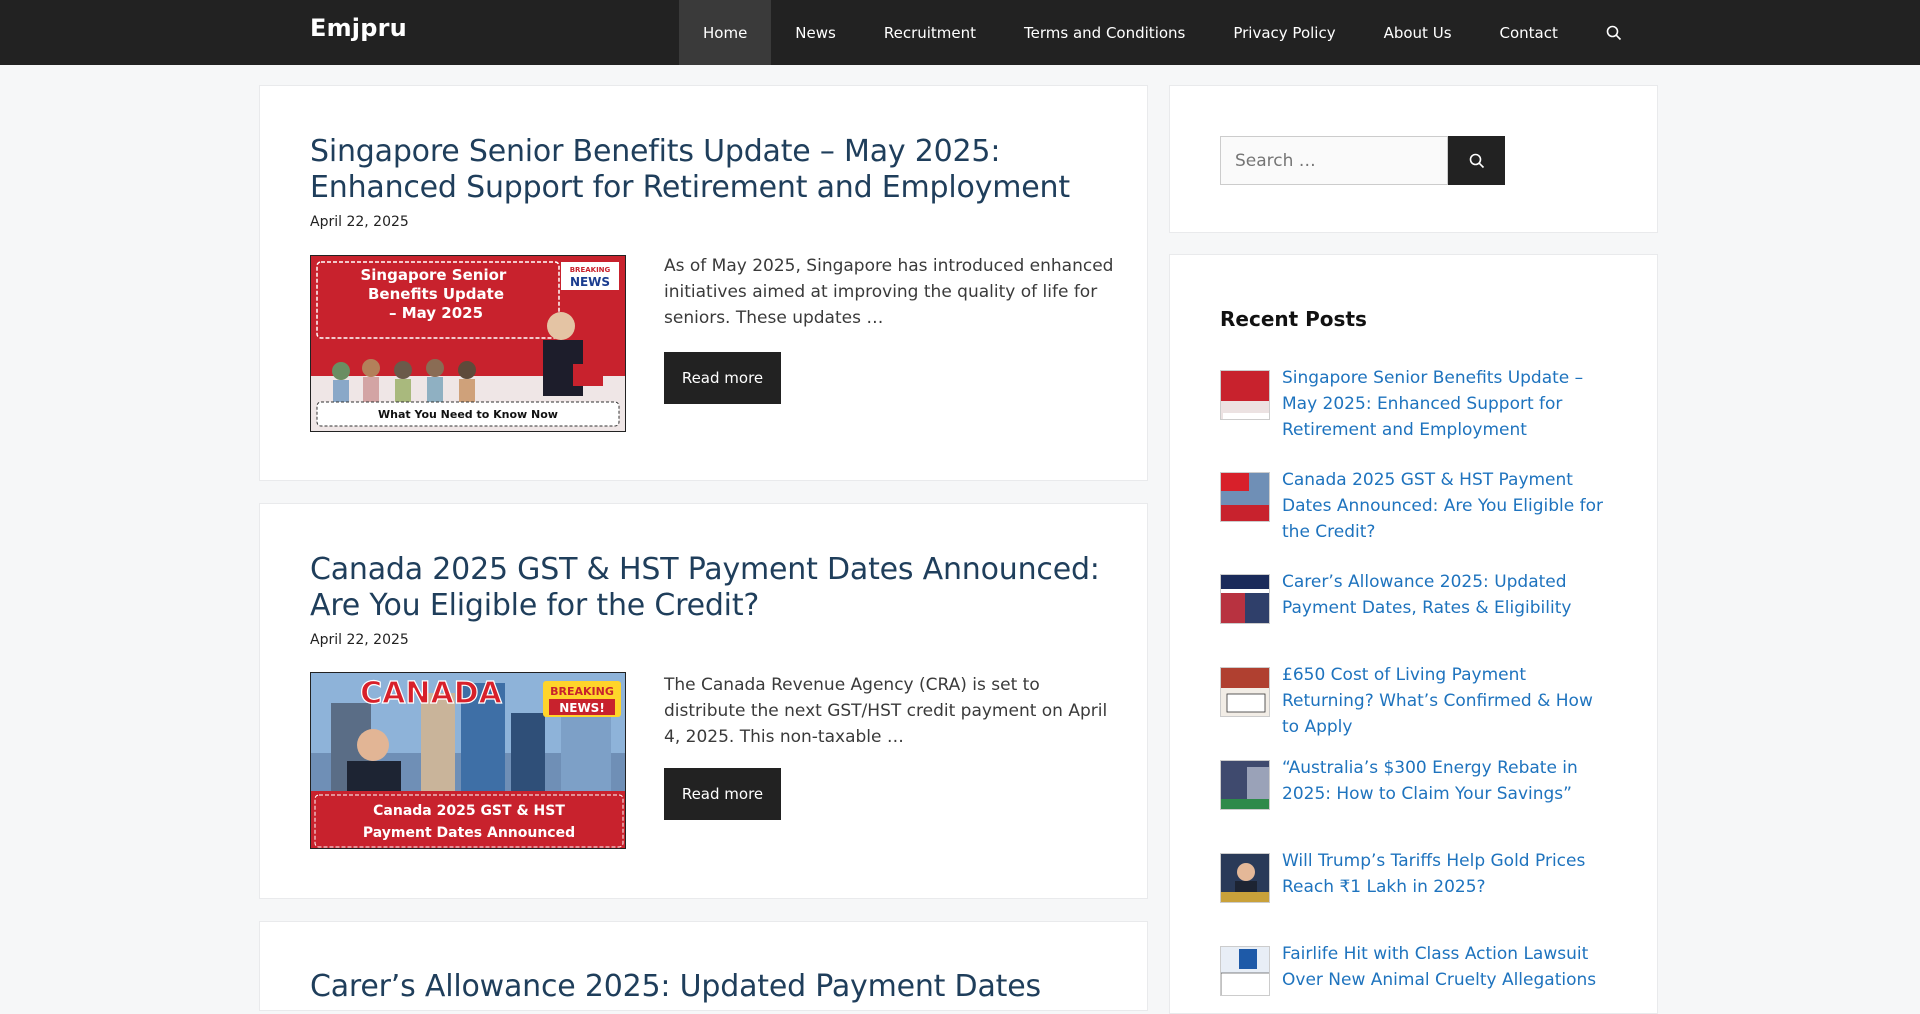  What do you see at coordinates (1418, 32) in the screenshot?
I see `nav-about: About Us` at bounding box center [1418, 32].